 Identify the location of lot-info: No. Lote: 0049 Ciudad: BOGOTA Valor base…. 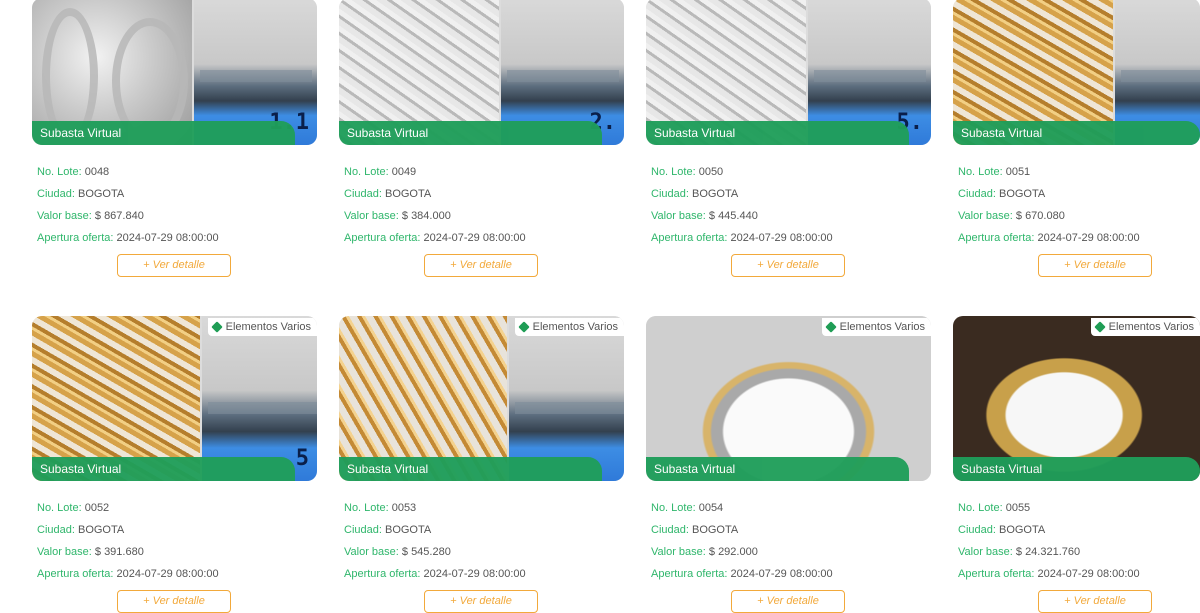
(435, 205).